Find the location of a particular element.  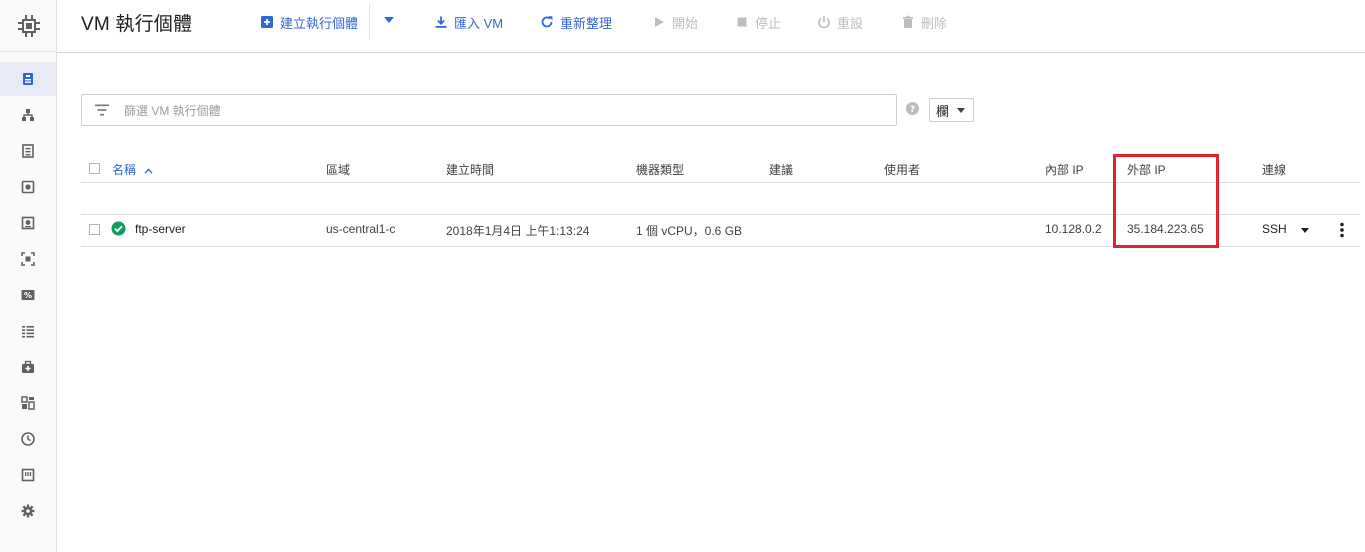

nav-snapshots is located at coordinates (28, 223).